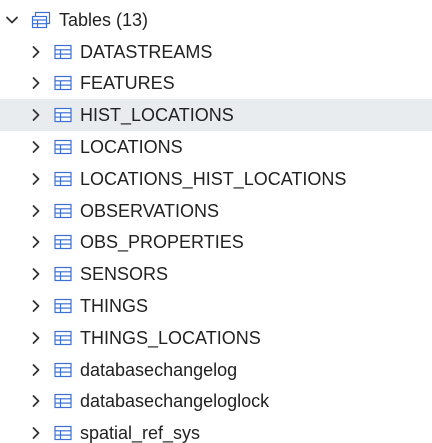 This screenshot has width=432, height=443. I want to click on tree-item-table: databasechangelog, so click(216, 370).